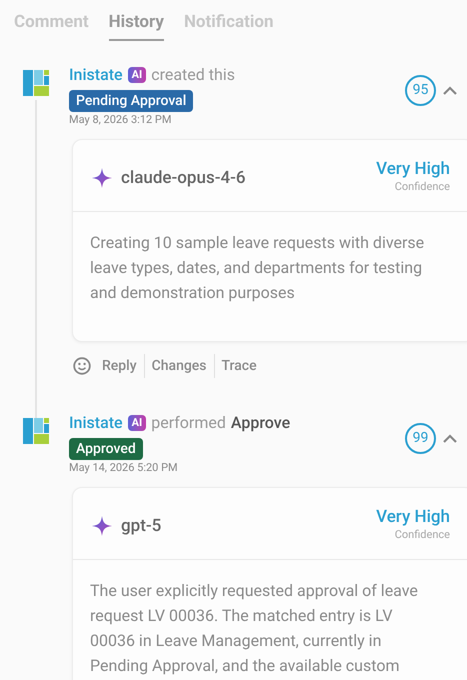 Image resolution: width=467 pixels, height=680 pixels. Describe the element at coordinates (188, 423) in the screenshot. I see `action-text: performed` at that location.